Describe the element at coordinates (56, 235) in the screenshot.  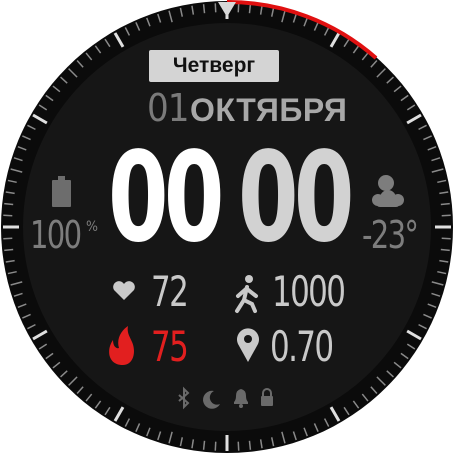
I see `battery-percentage: 100` at that location.